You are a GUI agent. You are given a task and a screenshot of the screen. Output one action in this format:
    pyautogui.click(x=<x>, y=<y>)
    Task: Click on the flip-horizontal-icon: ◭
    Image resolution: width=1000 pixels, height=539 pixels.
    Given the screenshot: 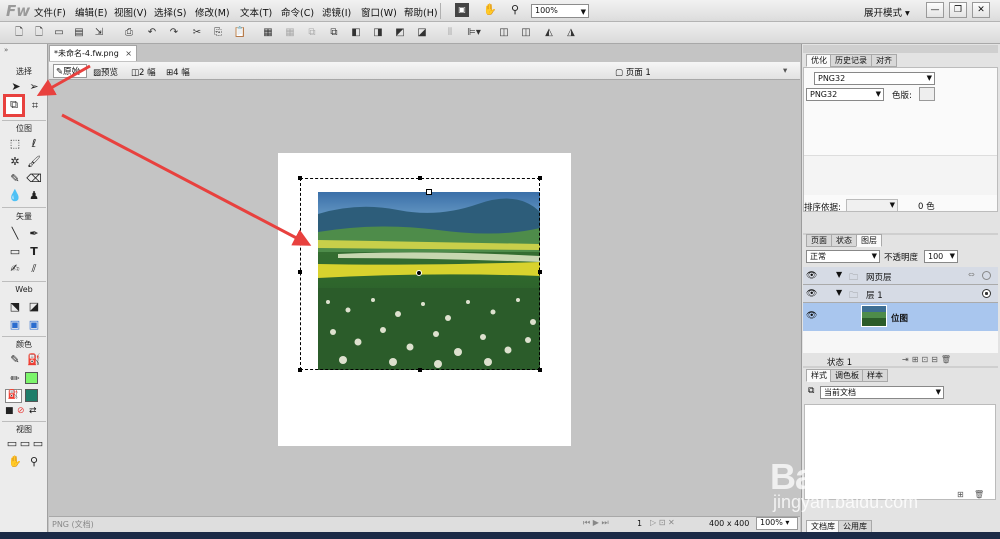 What is the action you would take?
    pyautogui.click(x=549, y=33)
    